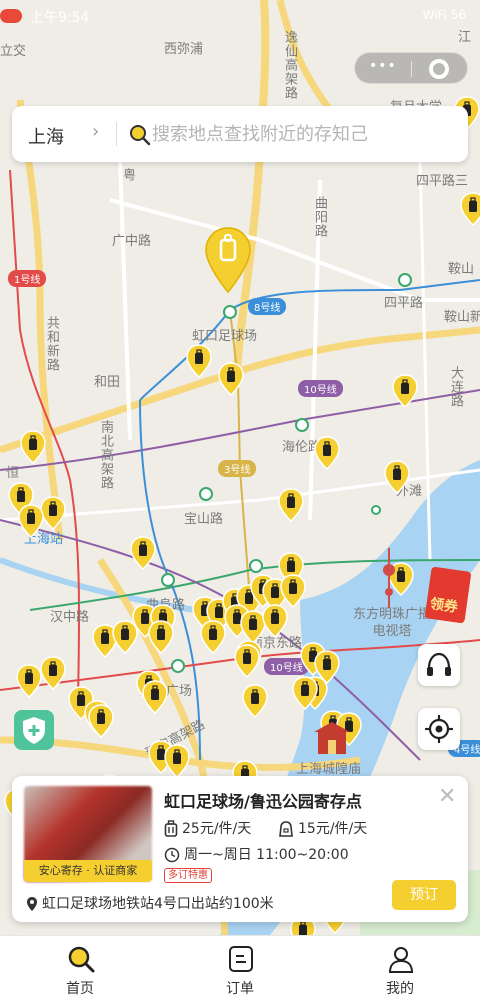  Describe the element at coordinates (383, 66) in the screenshot. I see `more-icon: •••` at that location.